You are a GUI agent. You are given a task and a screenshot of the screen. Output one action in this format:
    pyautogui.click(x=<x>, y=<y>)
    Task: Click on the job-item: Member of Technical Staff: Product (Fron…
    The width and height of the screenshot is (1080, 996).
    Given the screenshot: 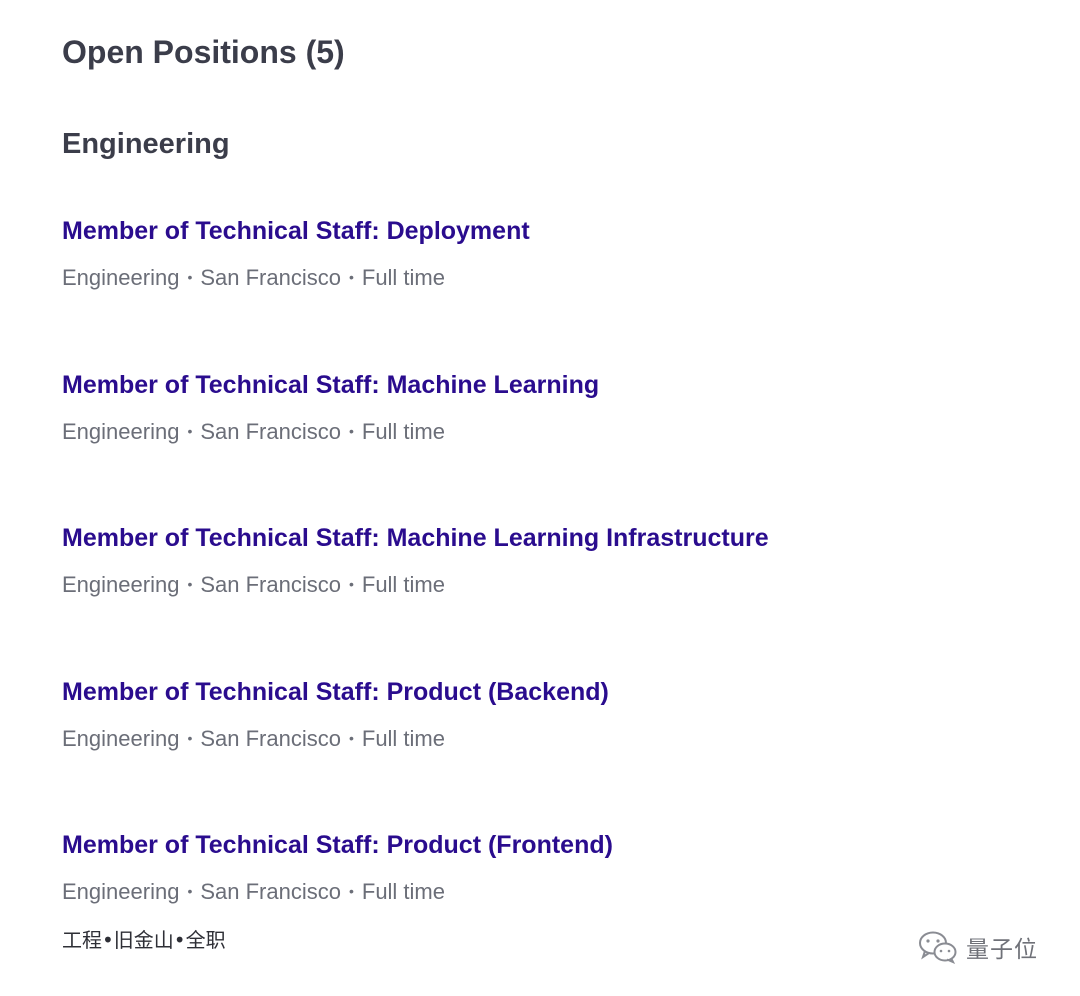 What is the action you would take?
    pyautogui.click(x=552, y=903)
    